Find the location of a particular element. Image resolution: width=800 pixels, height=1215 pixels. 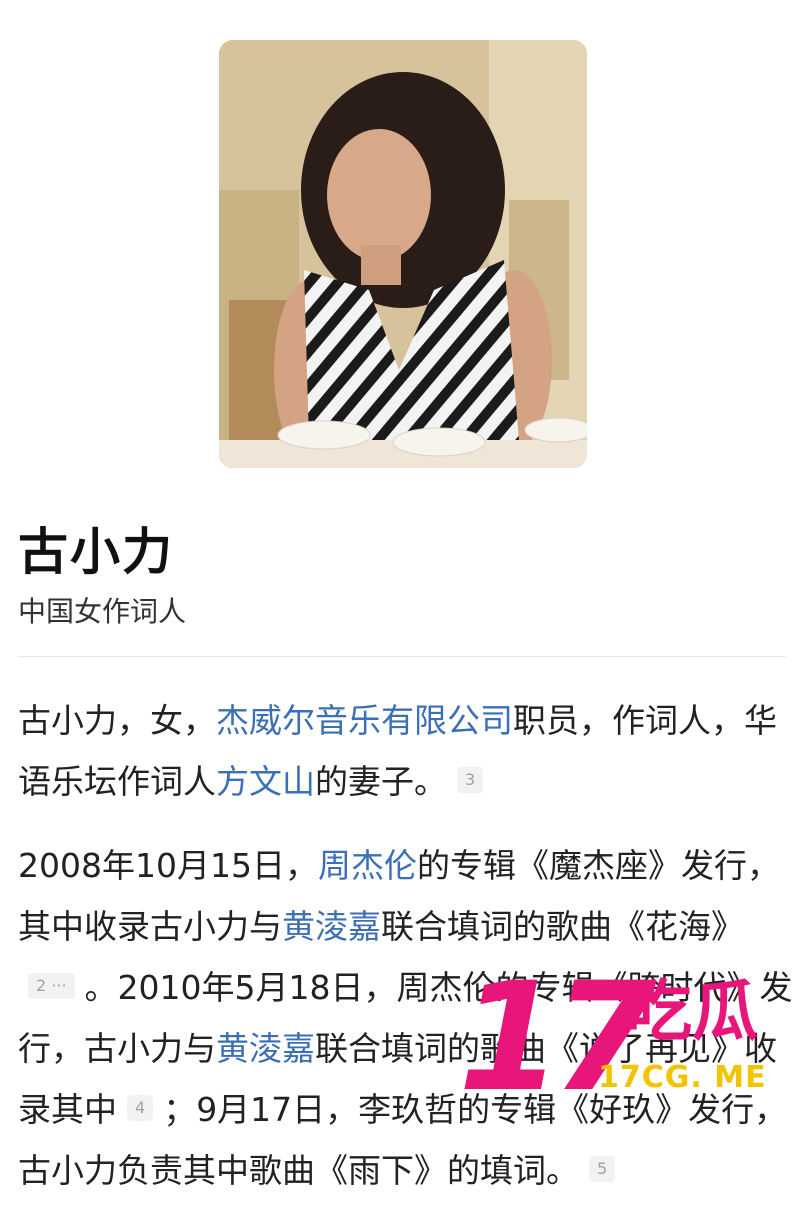

page-title: 古小力 is located at coordinates (96, 552).